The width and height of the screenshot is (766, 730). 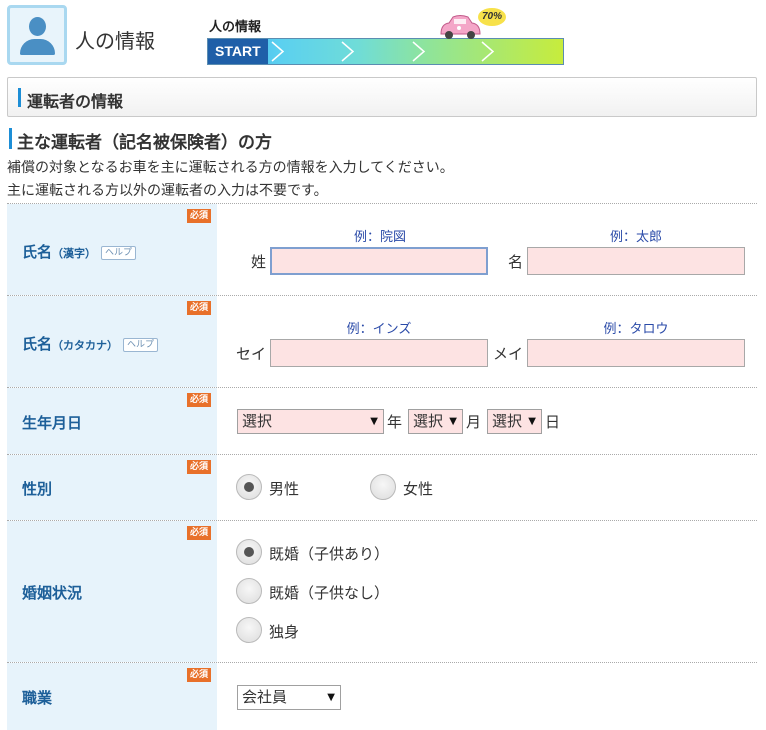 What do you see at coordinates (516, 262) in the screenshot?
I see `first-name-label: 名` at bounding box center [516, 262].